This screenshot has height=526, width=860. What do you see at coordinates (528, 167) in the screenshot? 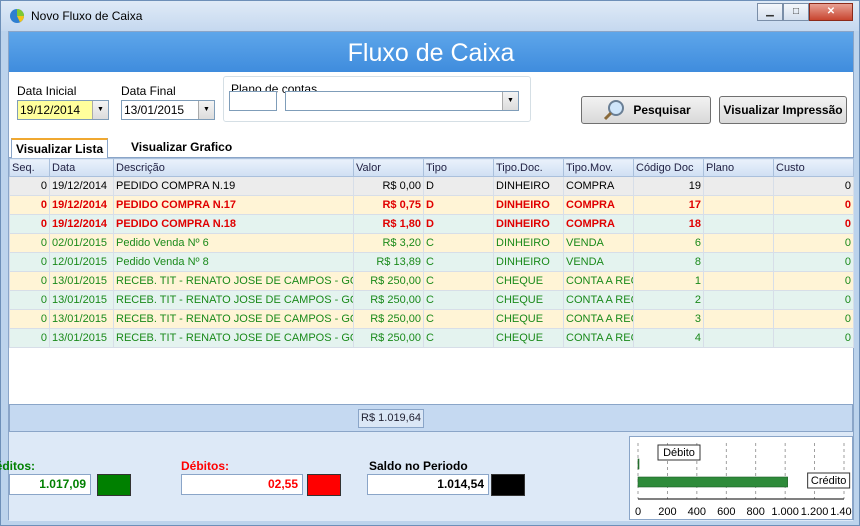
I see `grid-column-header: Tipo.Doc.` at bounding box center [528, 167].